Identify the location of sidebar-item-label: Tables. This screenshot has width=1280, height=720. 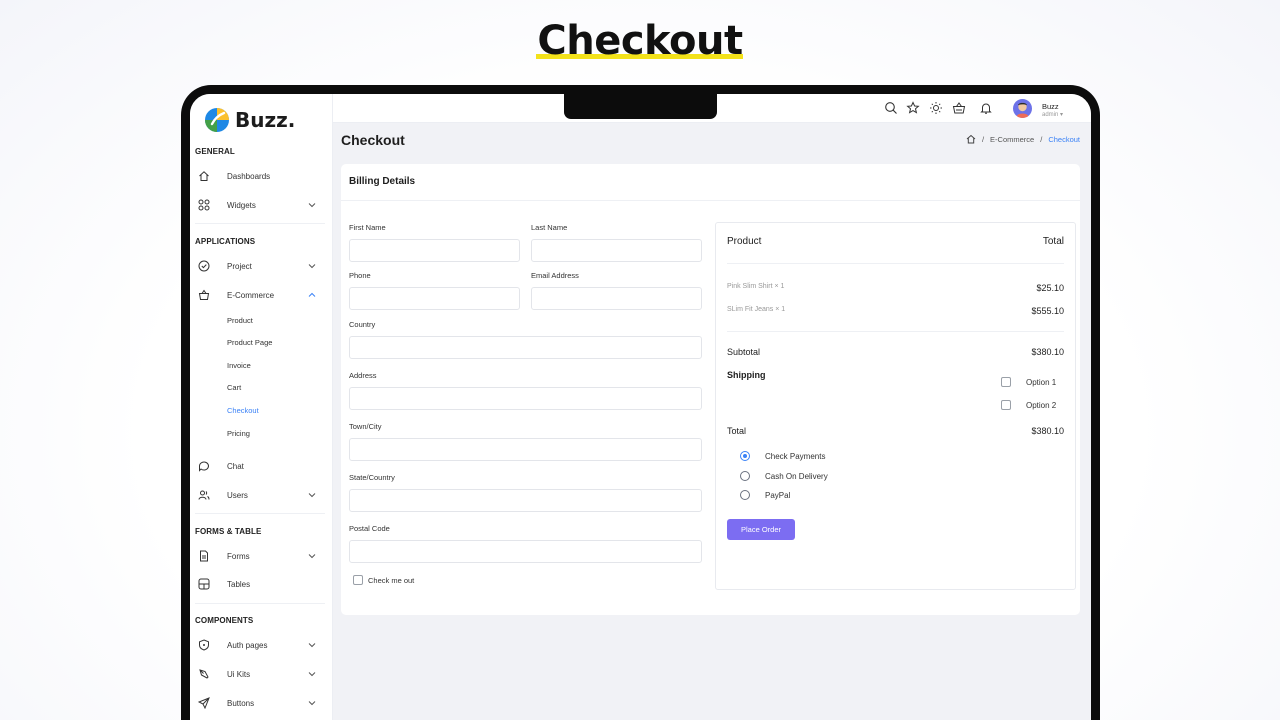
(239, 584).